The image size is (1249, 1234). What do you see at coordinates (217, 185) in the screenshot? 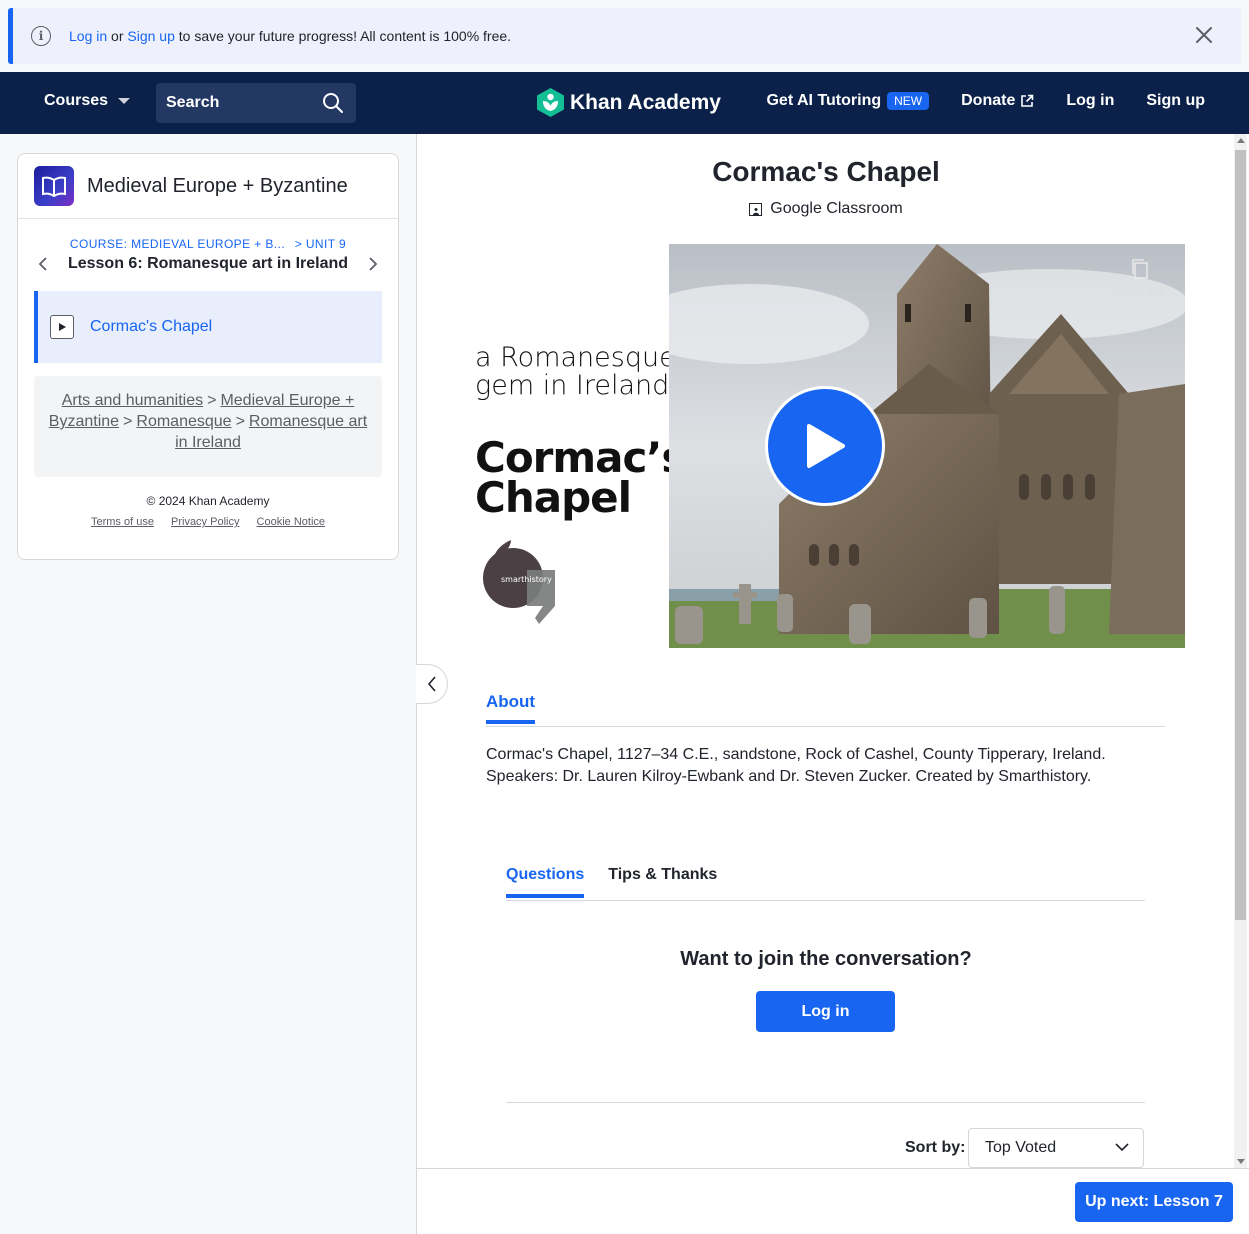
I see `course-title: Medieval Europe + Byzantine` at bounding box center [217, 185].